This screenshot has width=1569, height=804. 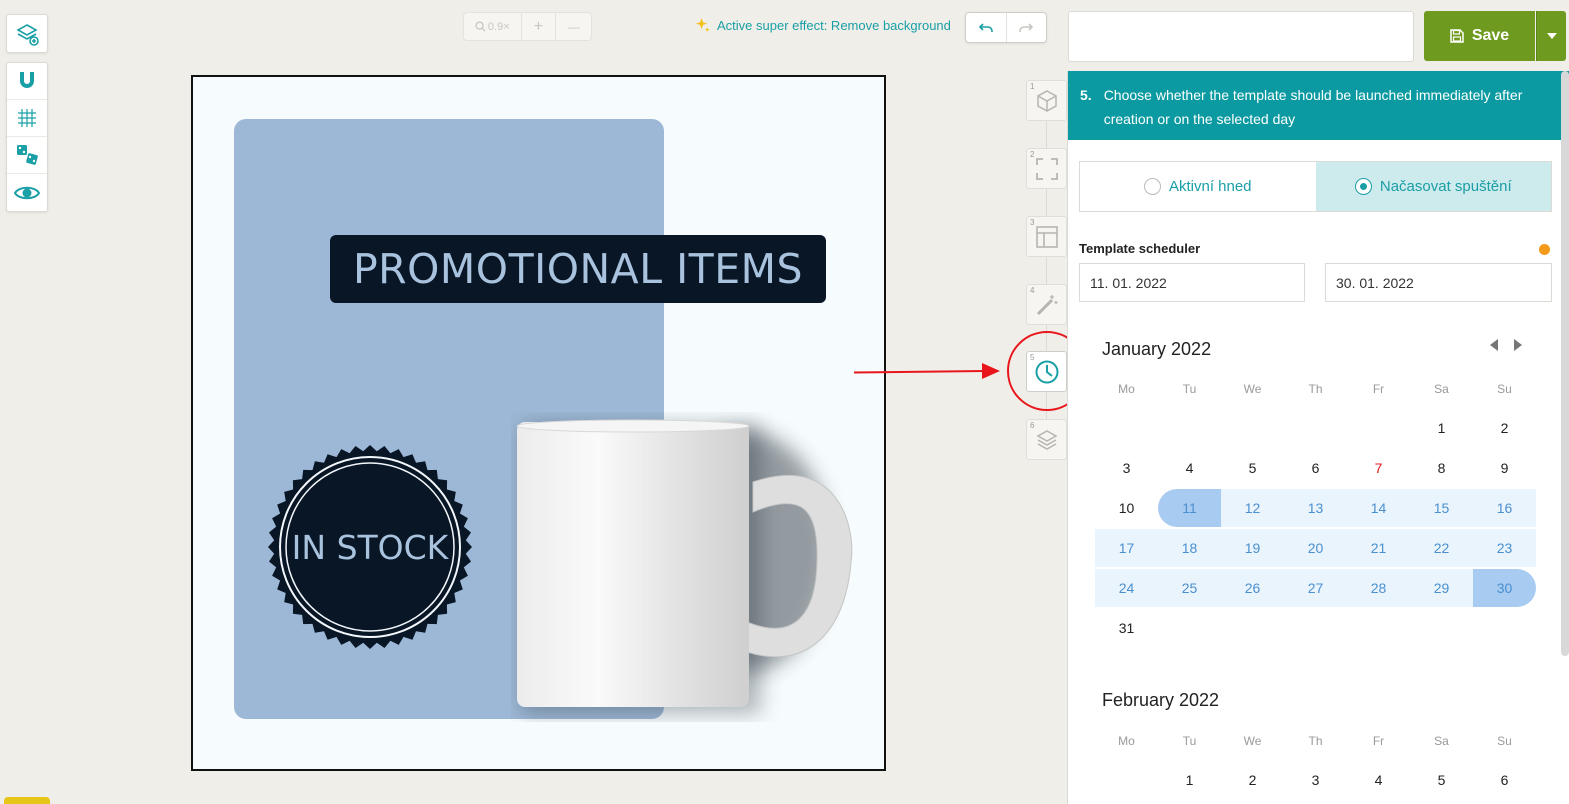 I want to click on calendar-day-label: 18, so click(x=1189, y=548).